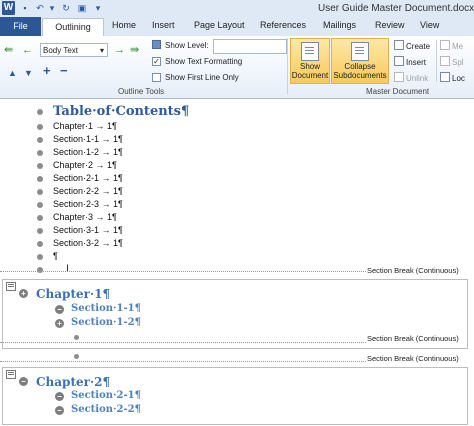  What do you see at coordinates (399, 77) in the screenshot?
I see `unlink-icon` at bounding box center [399, 77].